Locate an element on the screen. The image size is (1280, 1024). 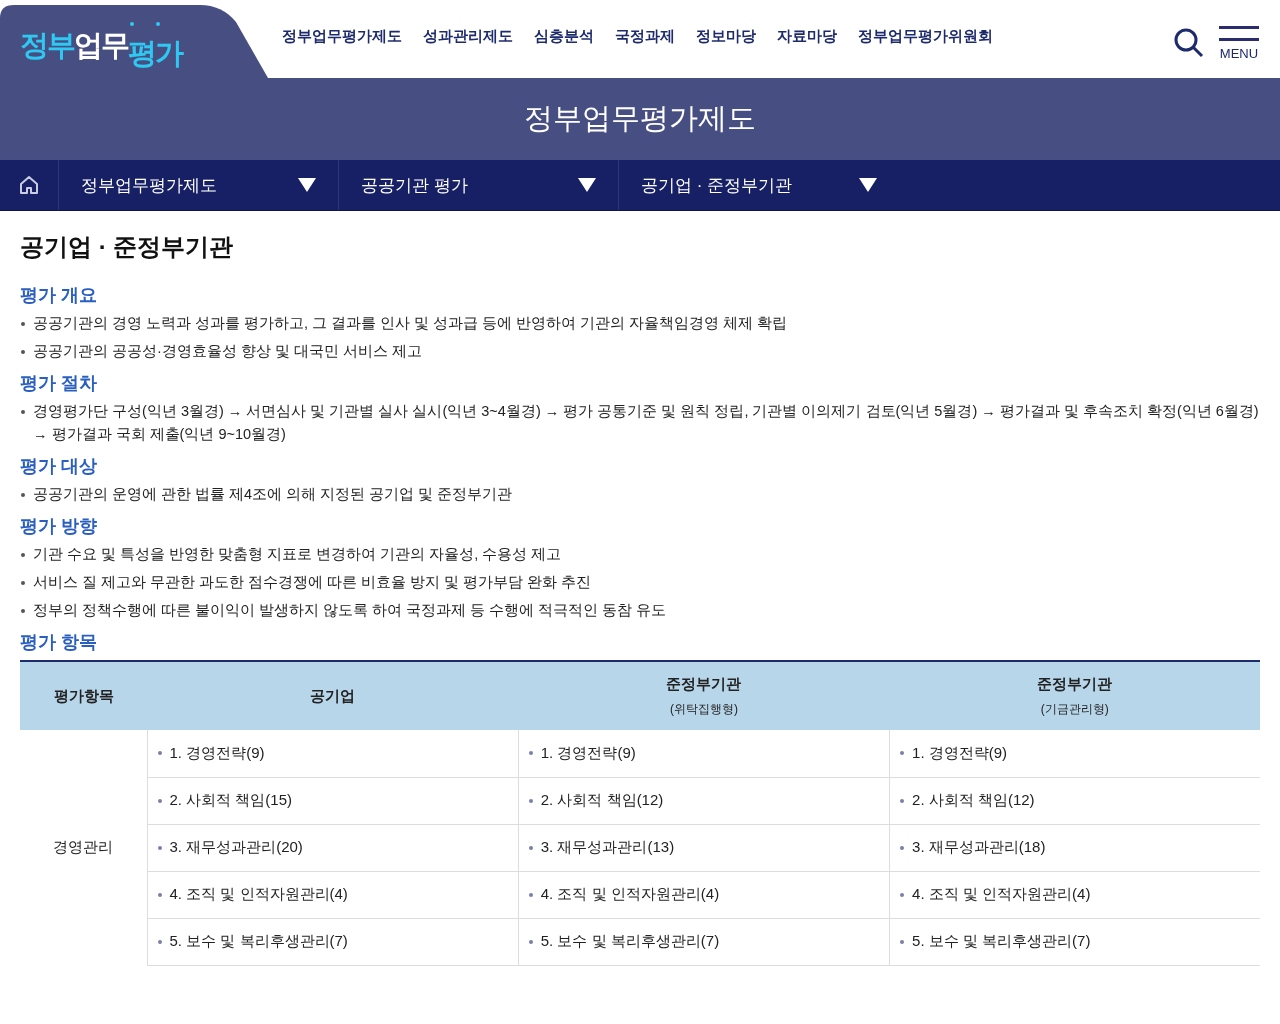
bullet-text: 공공기관의 공공성·경영효율성 향상 및 대국민 서비스 제고 is located at coordinates (640, 351).